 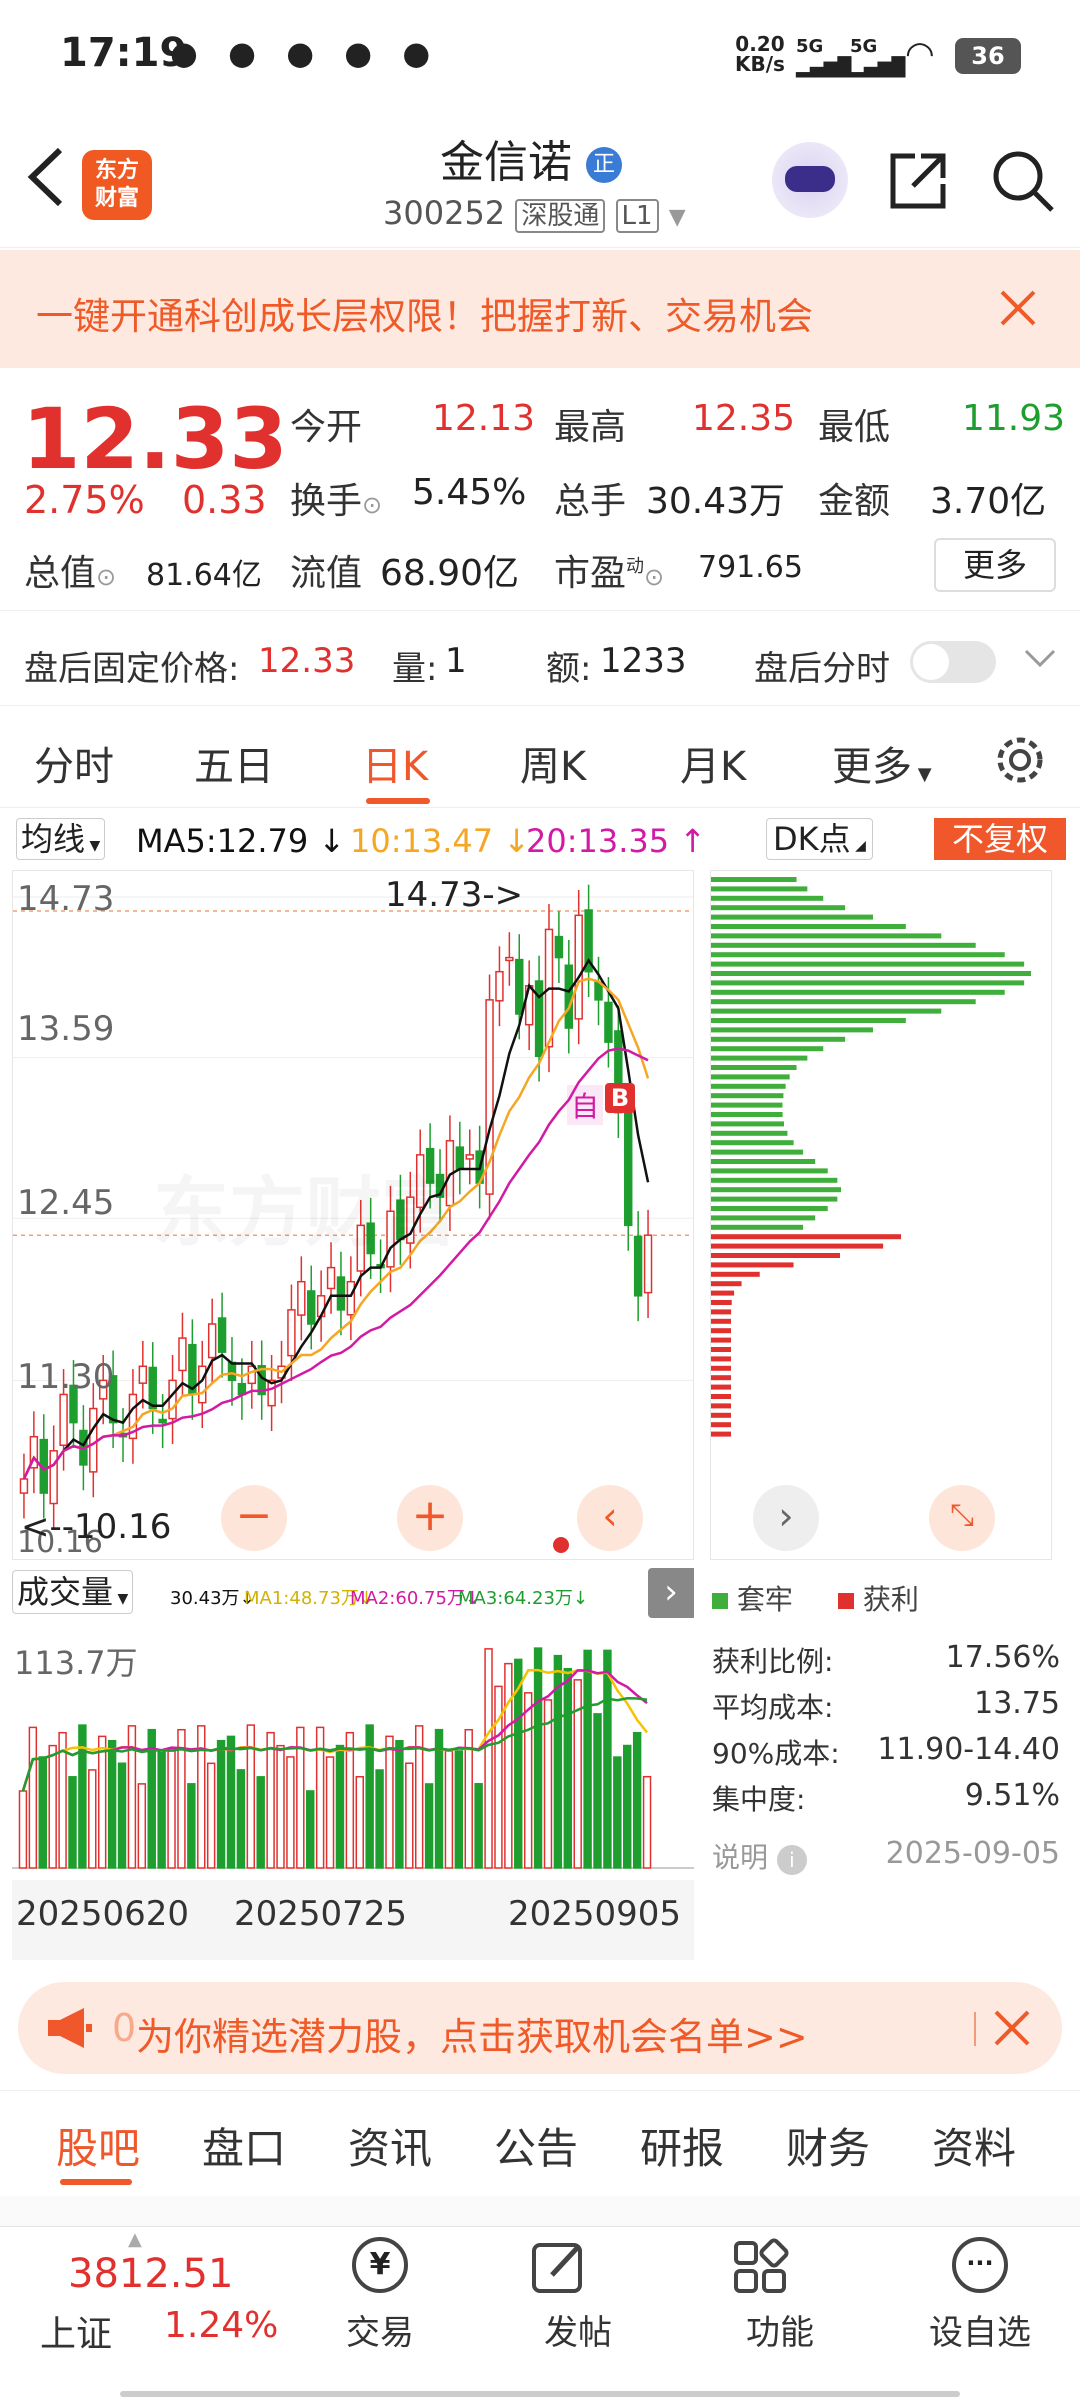 I want to click on turnover-label: 换手⊙, so click(x=336, y=501).